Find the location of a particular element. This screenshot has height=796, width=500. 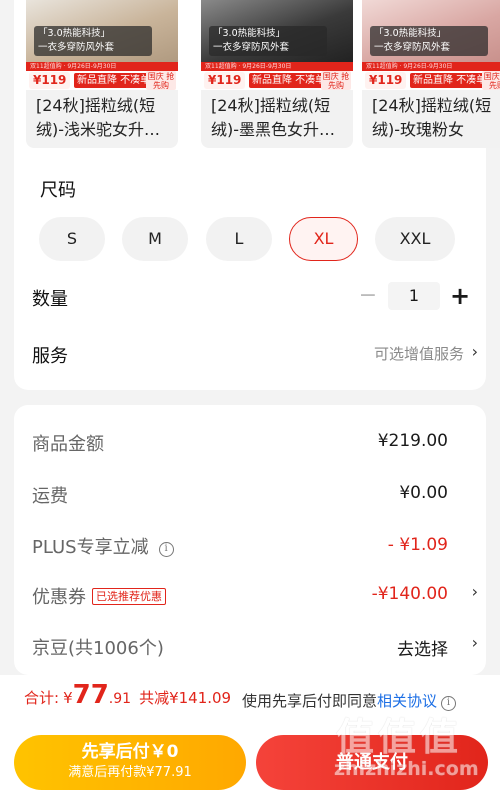

total-decimal: .91 is located at coordinates (120, 699).